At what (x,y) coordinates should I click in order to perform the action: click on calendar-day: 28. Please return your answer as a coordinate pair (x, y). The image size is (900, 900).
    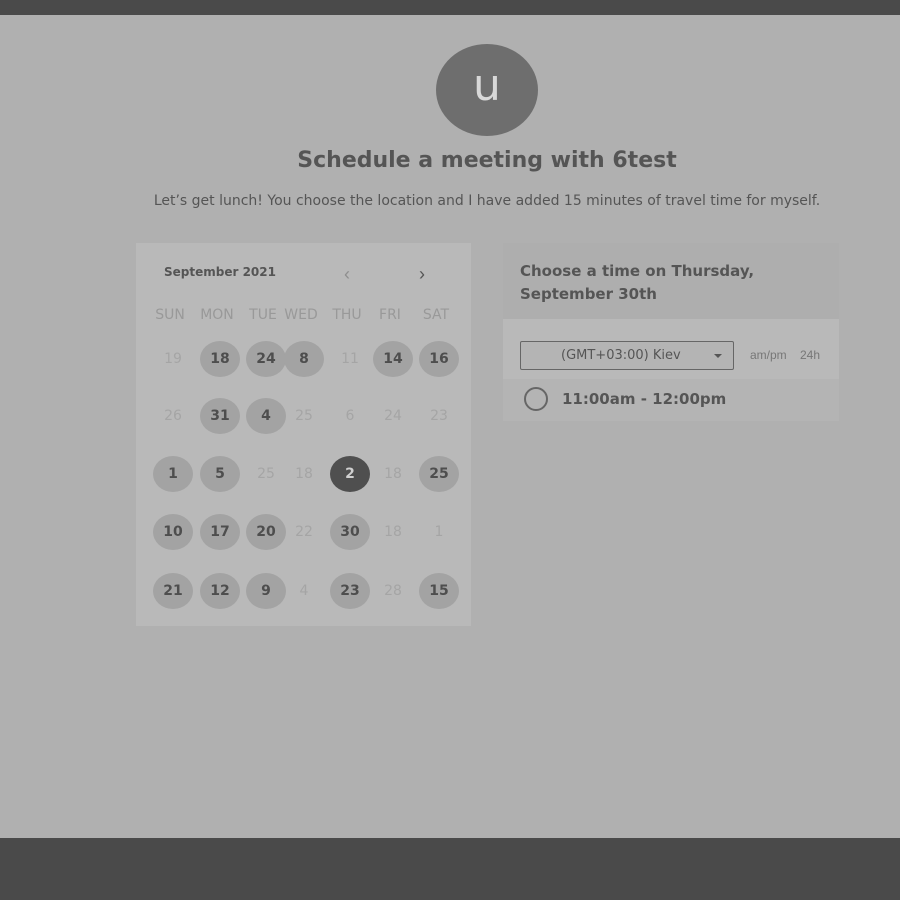
    Looking at the image, I should click on (393, 591).